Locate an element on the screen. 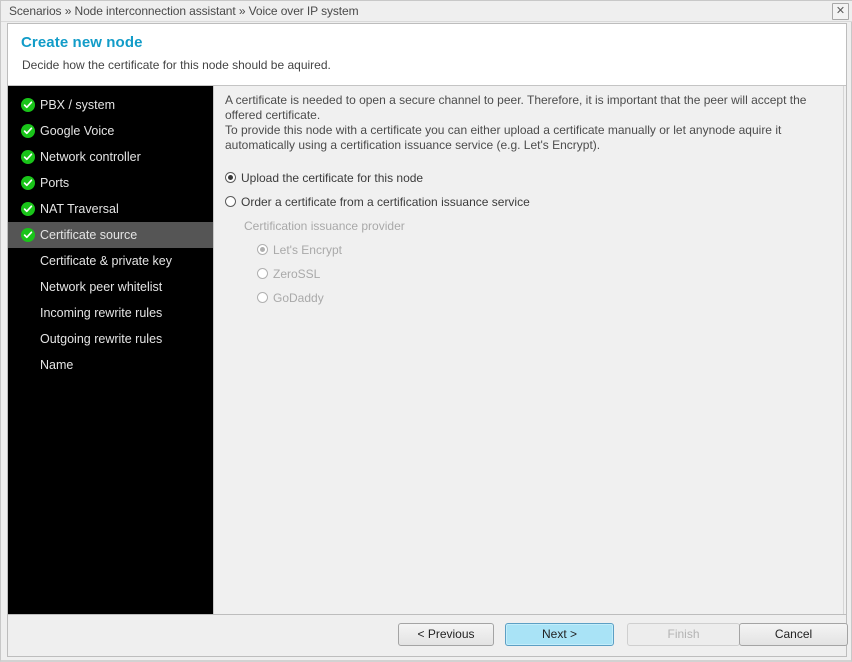  sidebar-item-label: Name is located at coordinates (57, 365).